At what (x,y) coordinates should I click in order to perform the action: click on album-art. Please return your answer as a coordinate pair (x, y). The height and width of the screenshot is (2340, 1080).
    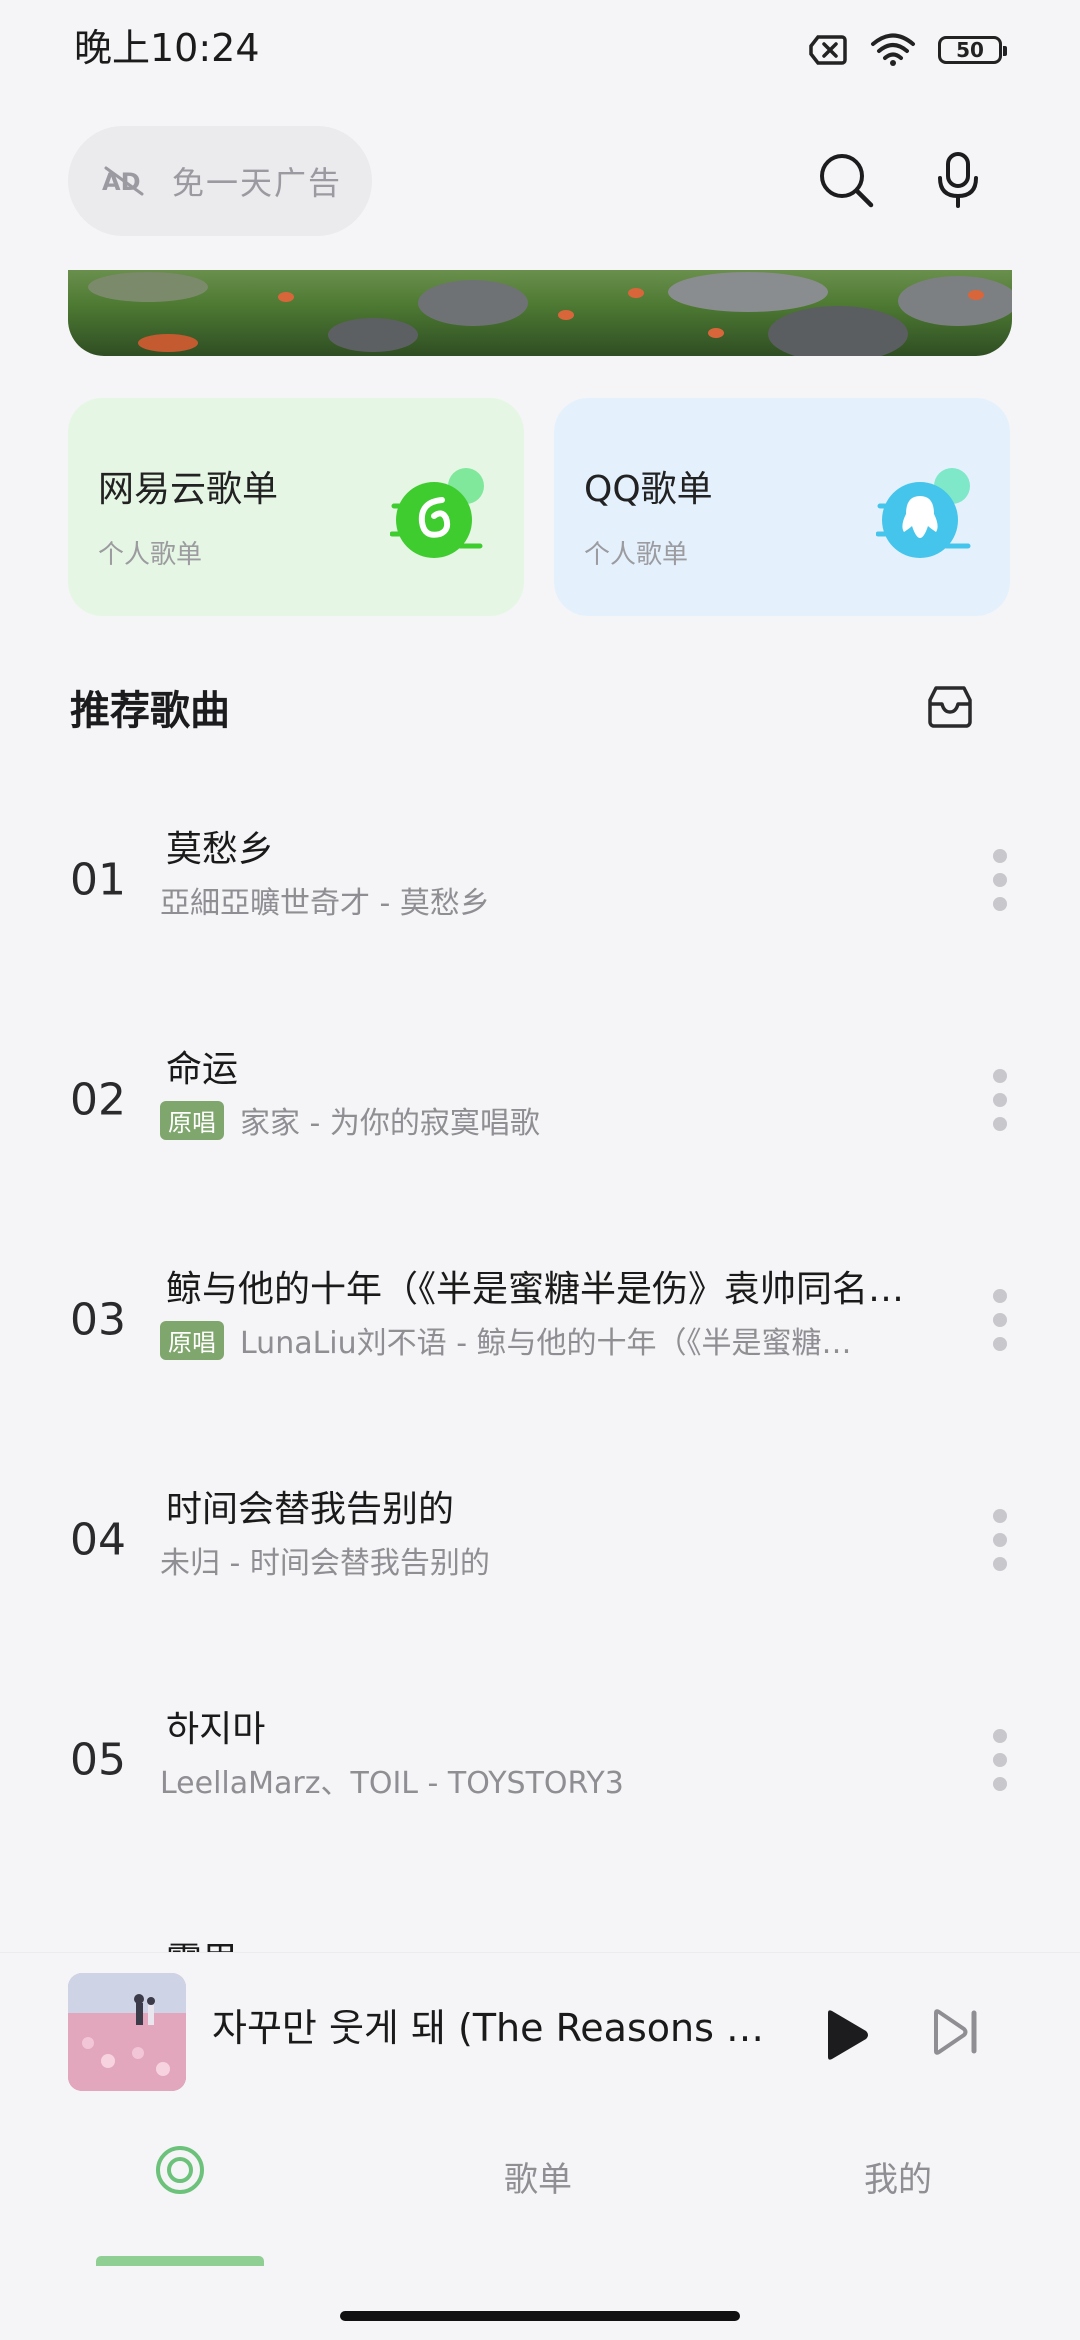
    Looking at the image, I should click on (127, 2032).